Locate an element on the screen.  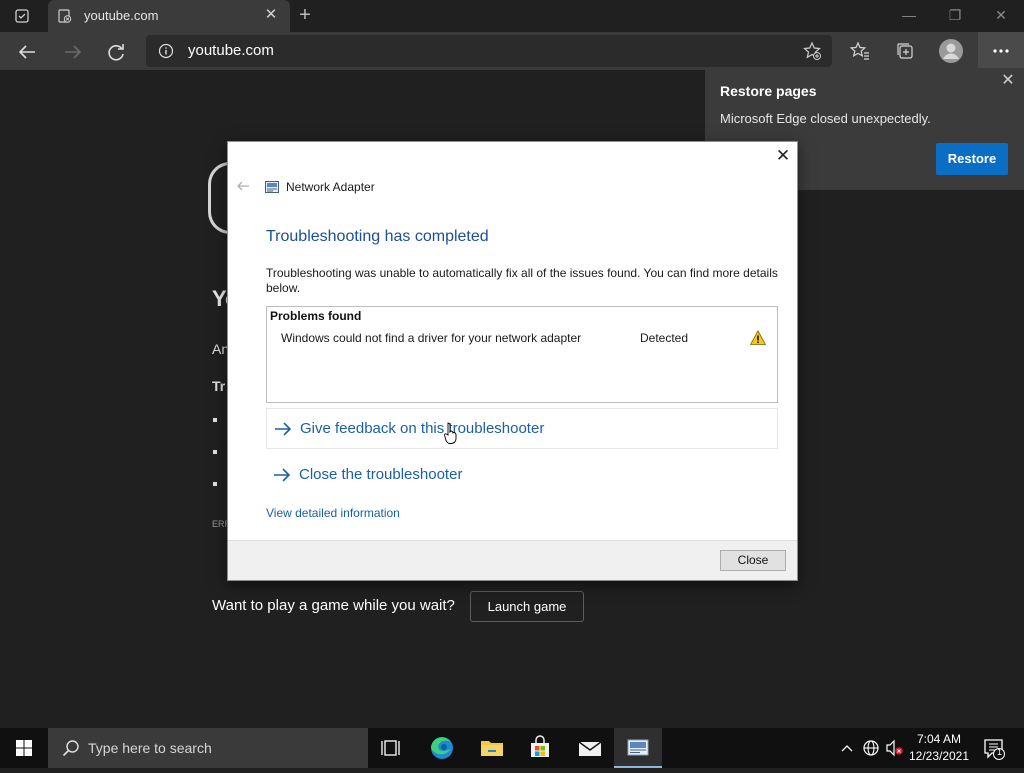
tab-bar: youtube.com ✕ + — ❐ ✕ is located at coordinates (512, 16).